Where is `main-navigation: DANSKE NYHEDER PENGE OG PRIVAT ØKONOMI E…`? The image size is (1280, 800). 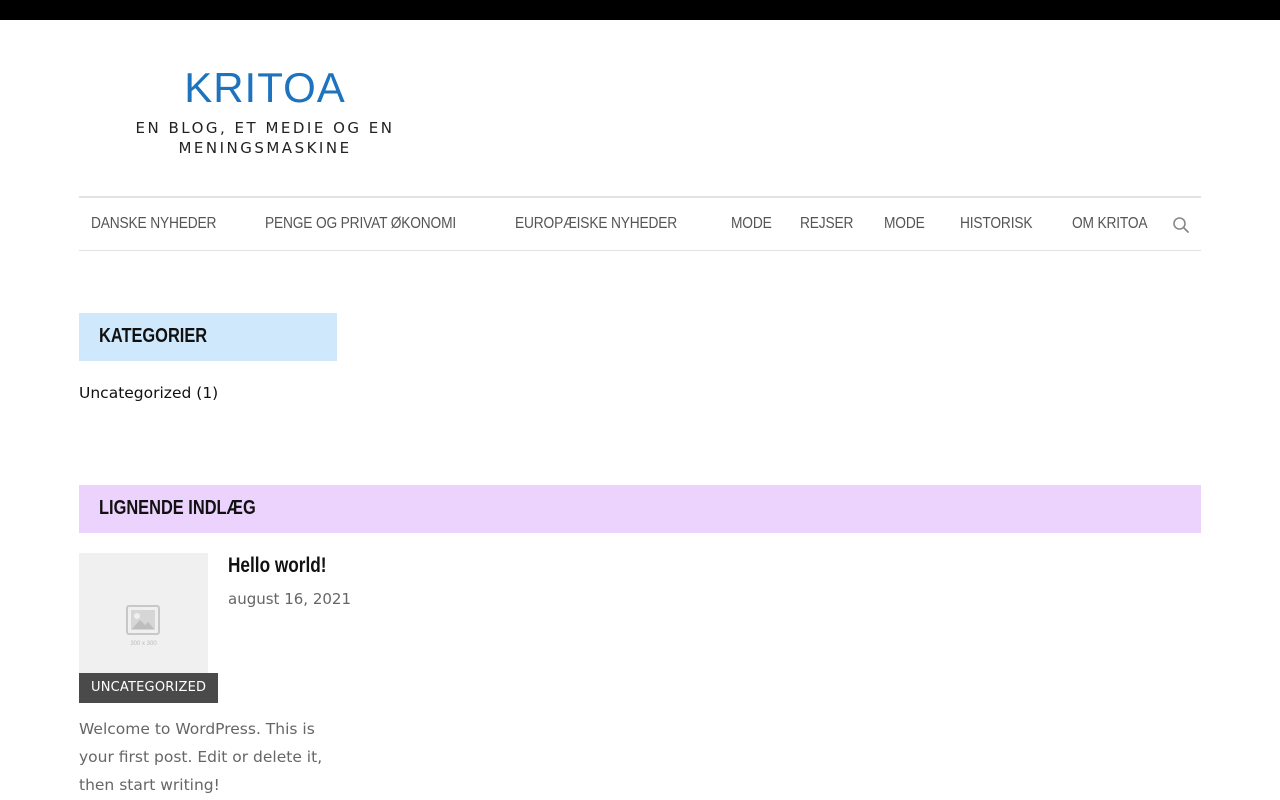 main-navigation: DANSKE NYHEDER PENGE OG PRIVAT ØKONOMI E… is located at coordinates (640, 223).